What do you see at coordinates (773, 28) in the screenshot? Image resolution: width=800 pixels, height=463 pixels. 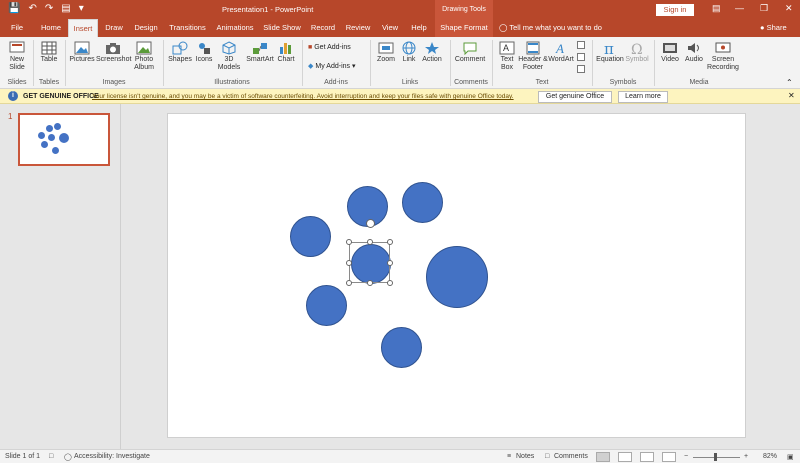 I see `share-button: ● Share` at bounding box center [773, 28].